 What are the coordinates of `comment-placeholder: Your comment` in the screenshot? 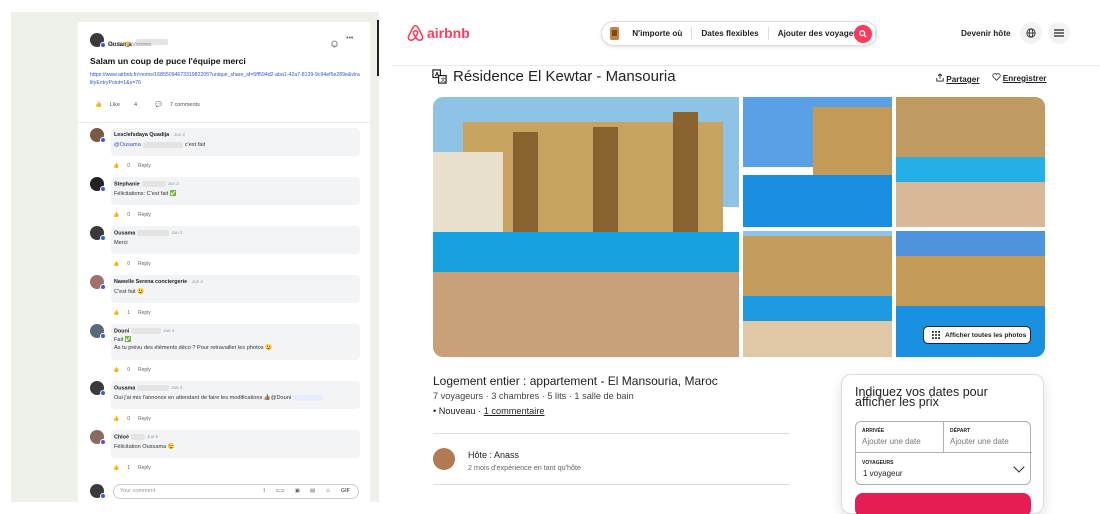 It's located at (138, 491).